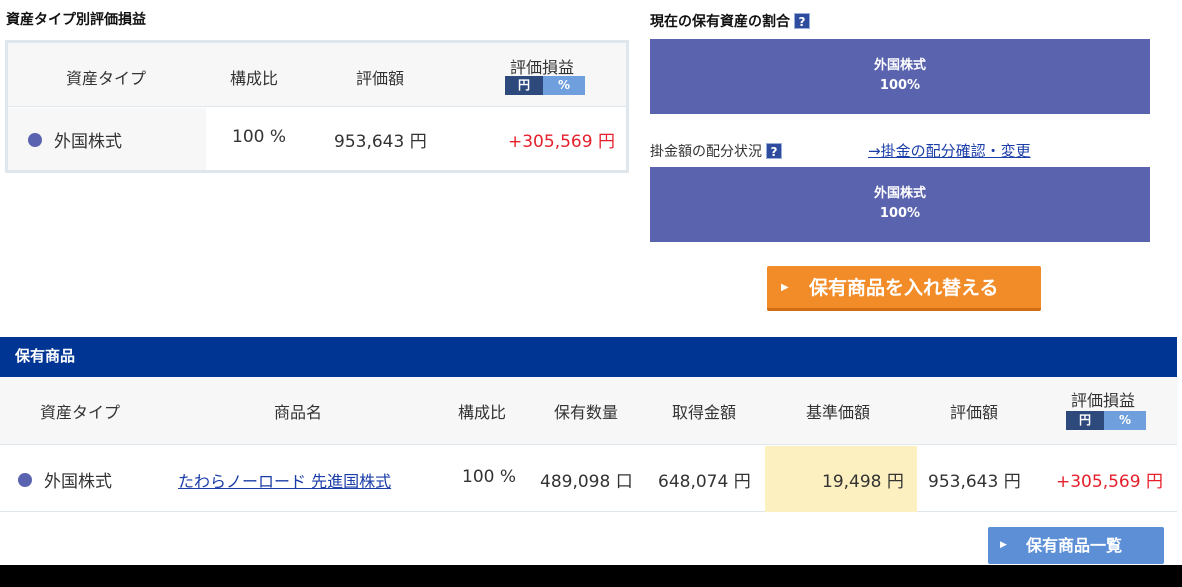  Describe the element at coordinates (284, 480) in the screenshot. I see `fund-name-link: たわらノーロード 先進国株式` at that location.